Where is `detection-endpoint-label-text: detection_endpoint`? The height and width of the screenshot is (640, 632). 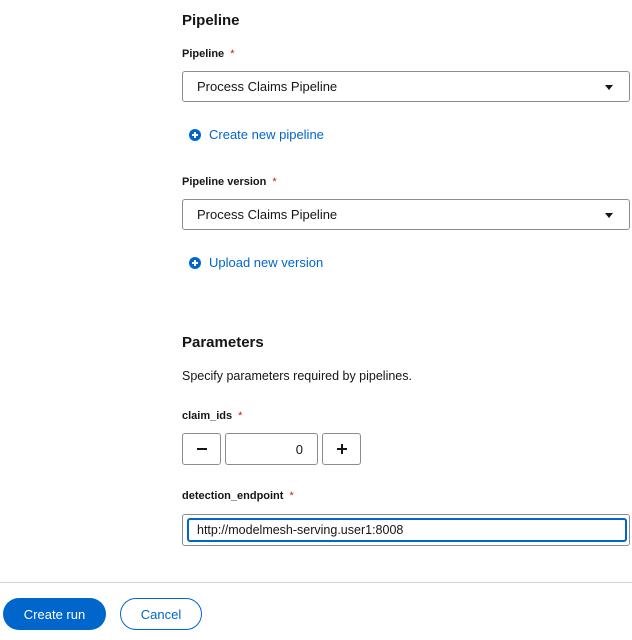
detection-endpoint-label-text: detection_endpoint is located at coordinates (233, 496).